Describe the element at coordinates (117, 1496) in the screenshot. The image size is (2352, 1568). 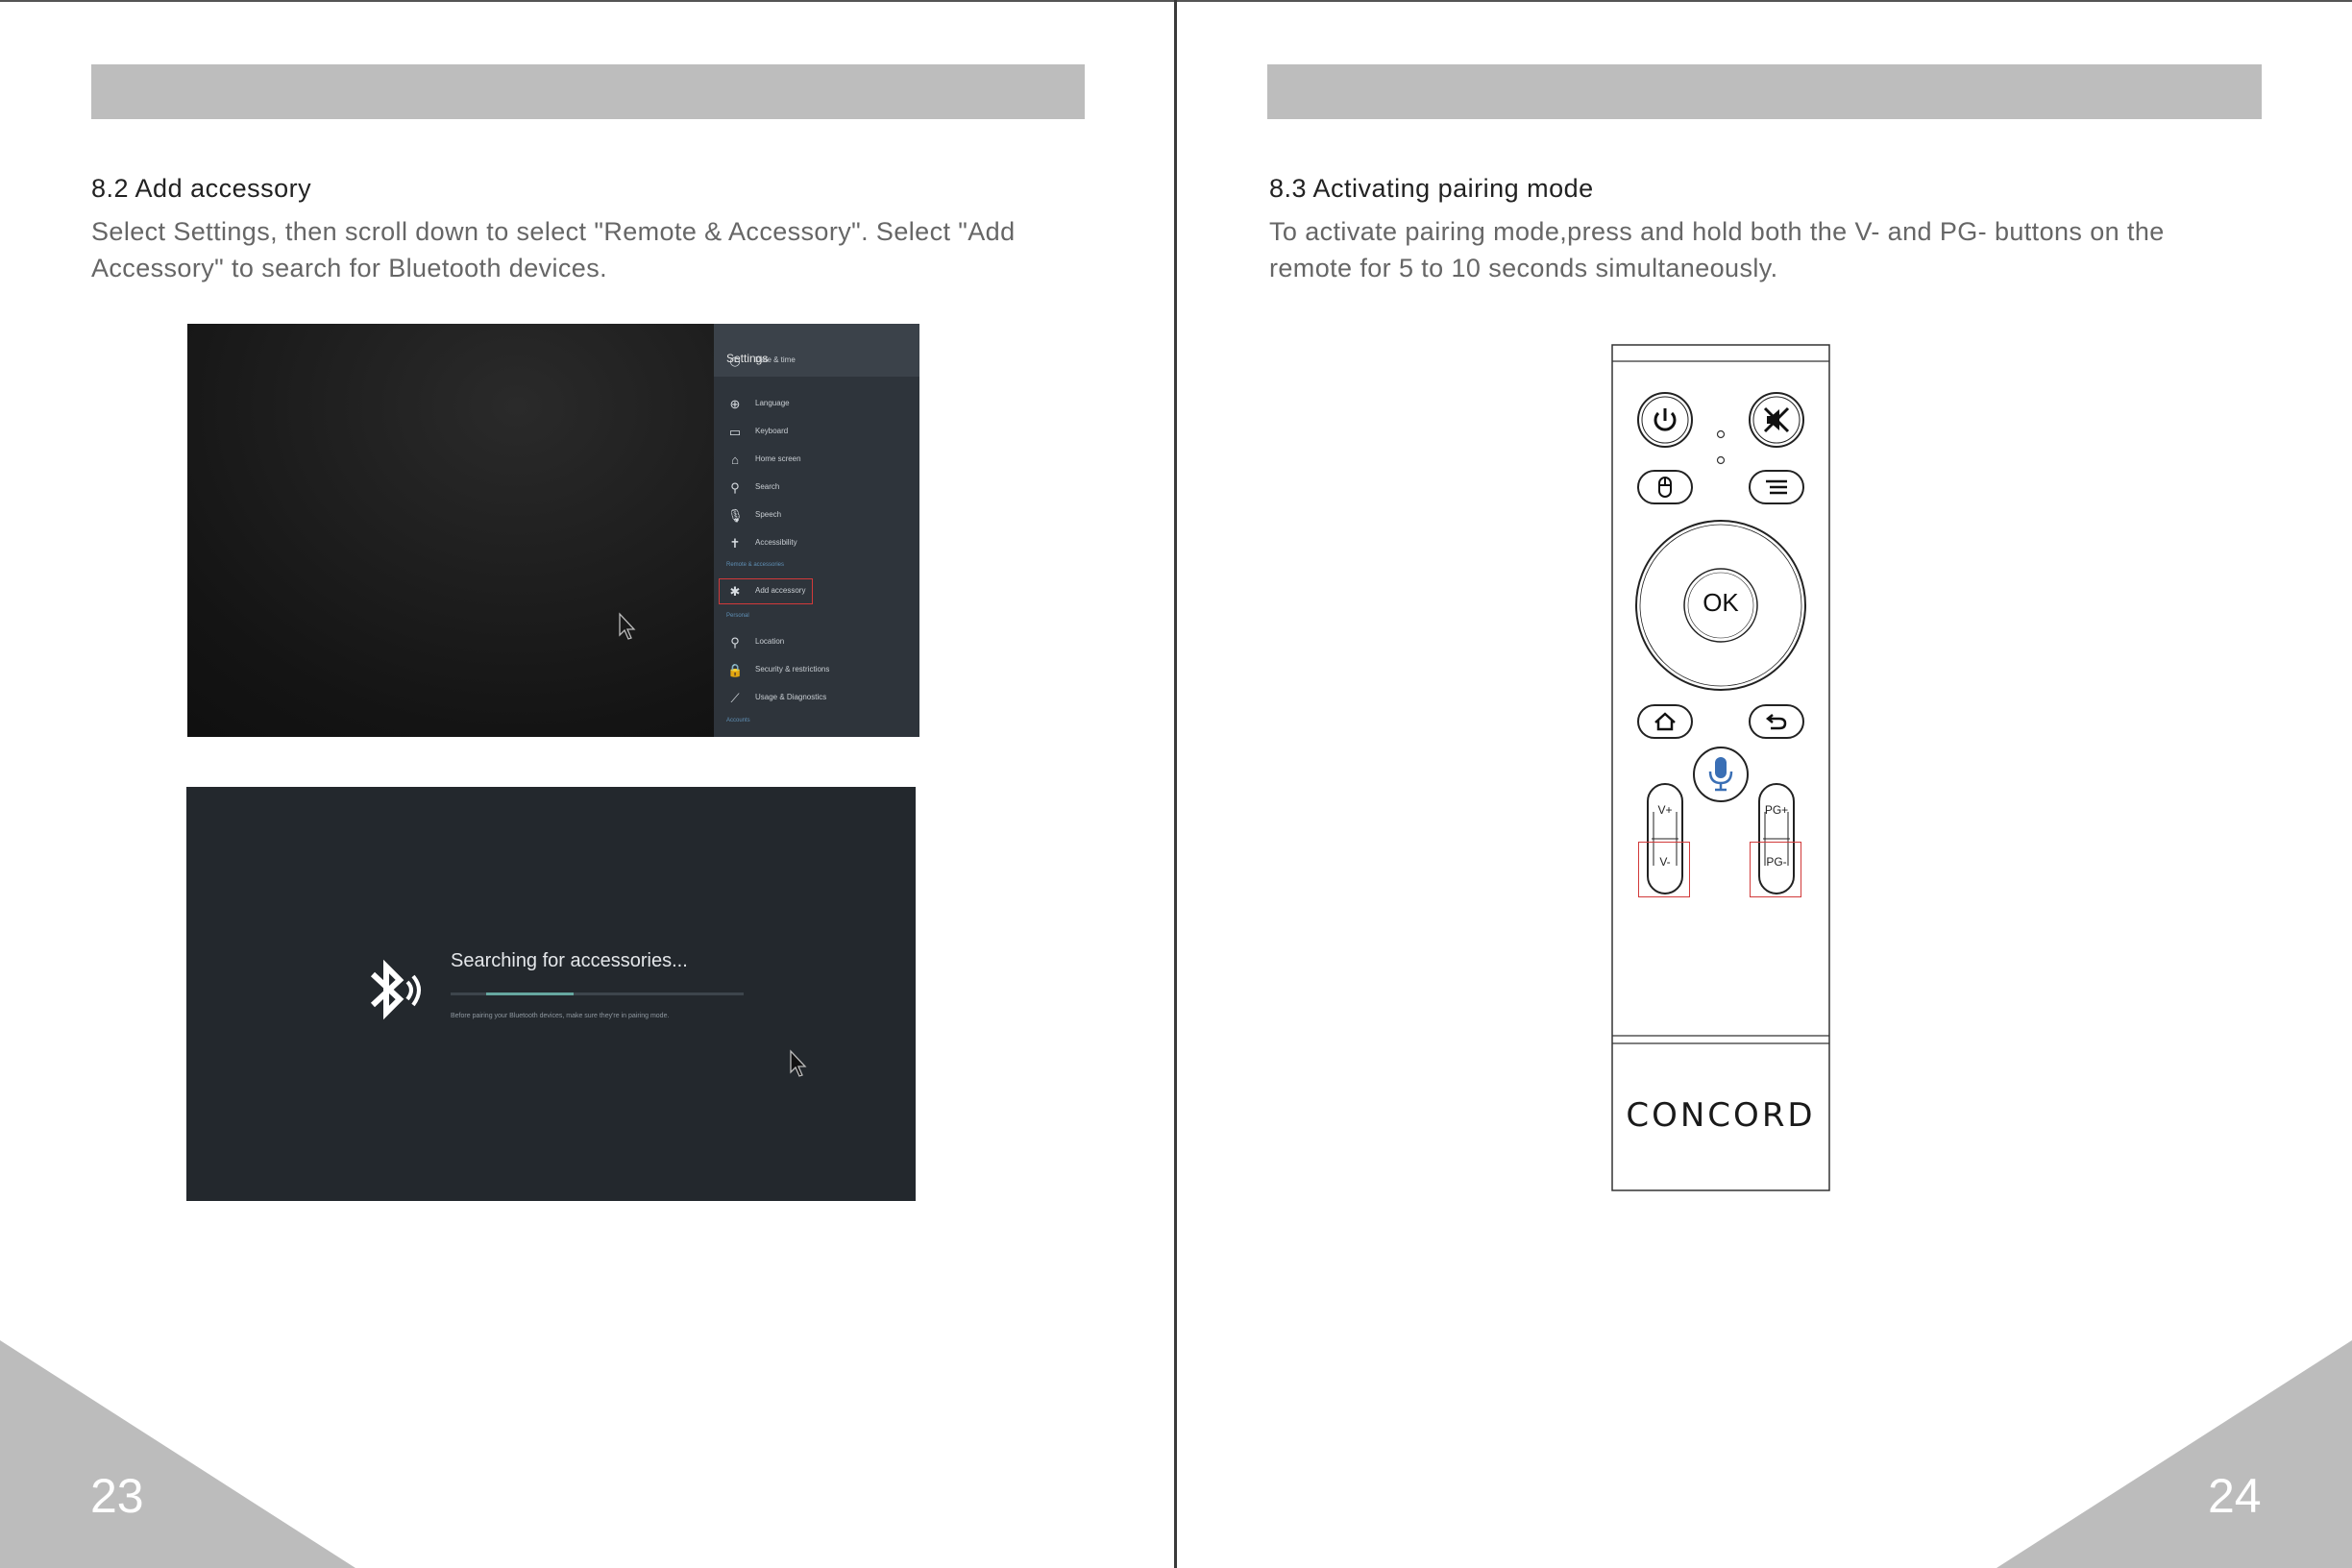
I see `left-page-number: 23` at that location.